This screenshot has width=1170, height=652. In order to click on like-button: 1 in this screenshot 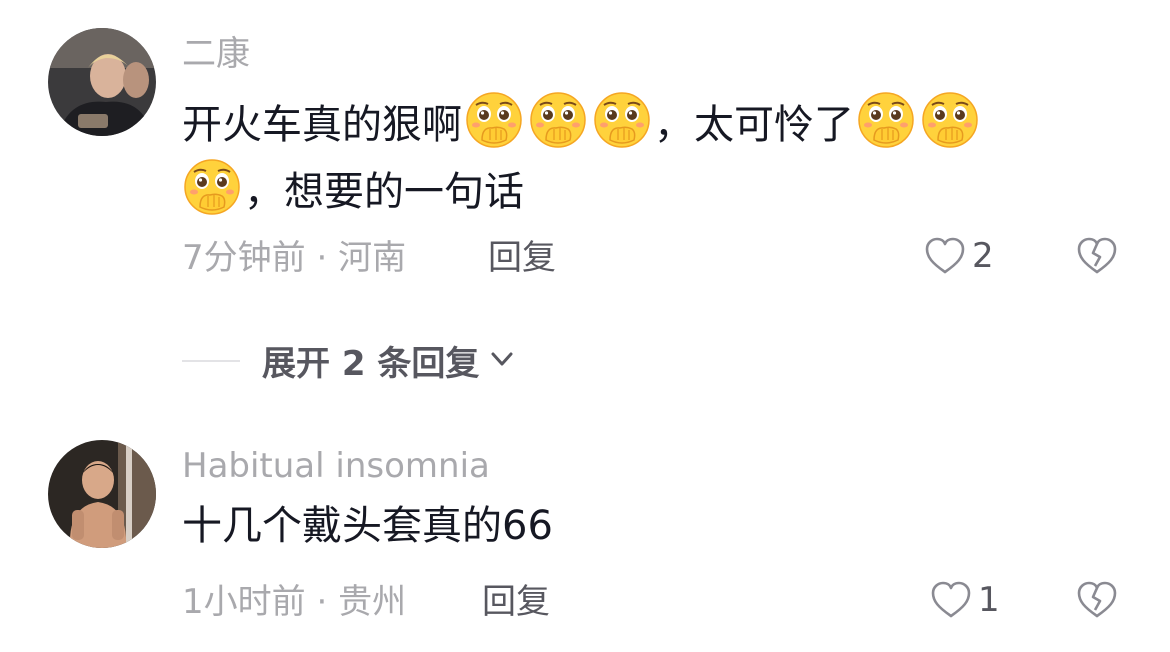, I will do `click(965, 600)`.